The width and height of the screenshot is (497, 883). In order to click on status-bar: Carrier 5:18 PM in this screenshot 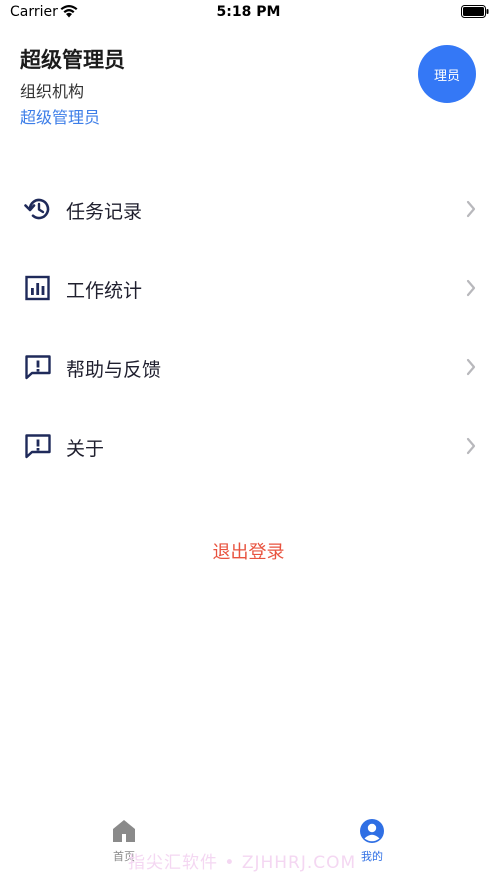, I will do `click(248, 13)`.